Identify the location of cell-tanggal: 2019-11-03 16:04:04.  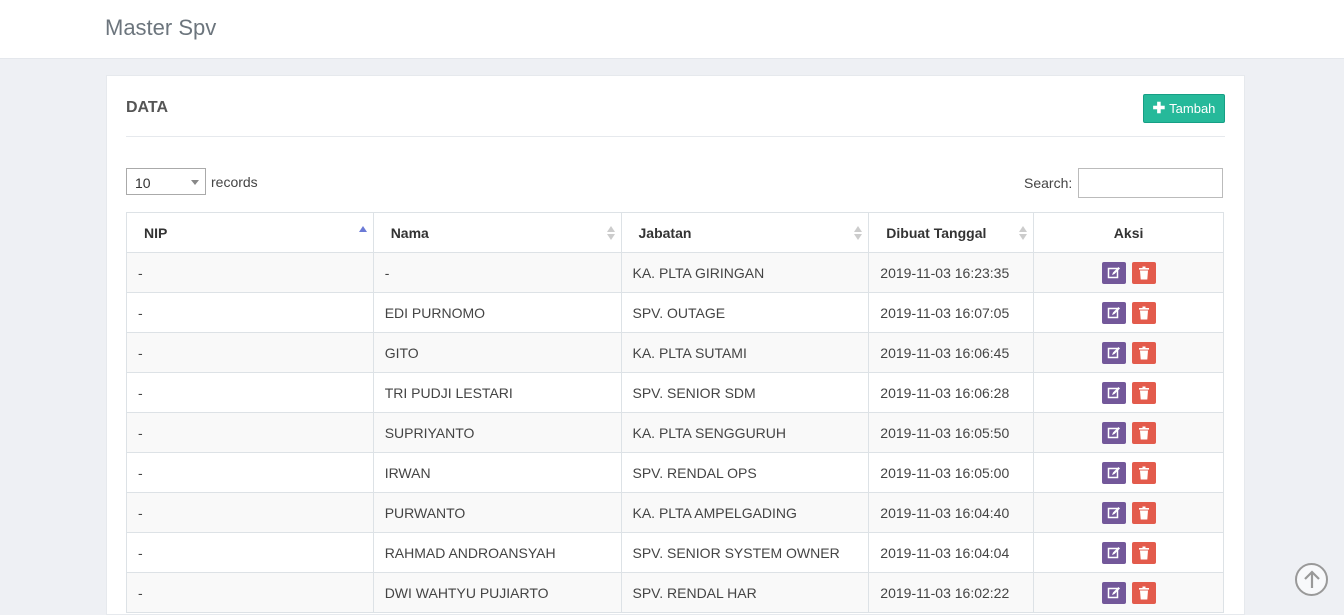
(951, 552).